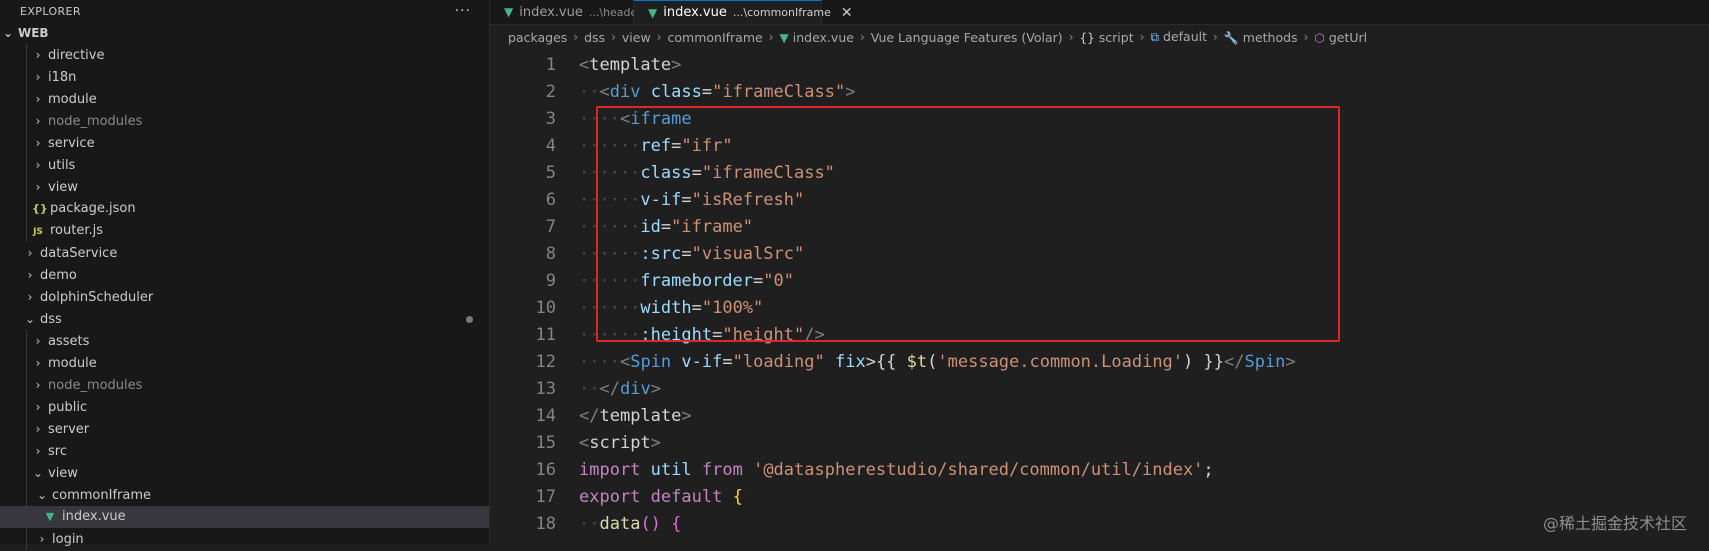 This screenshot has width=1709, height=551. Describe the element at coordinates (743, 12) in the screenshot. I see `tab-index-vue-commoniframe: ▼ index.vue ...\commonIframe ✕` at that location.